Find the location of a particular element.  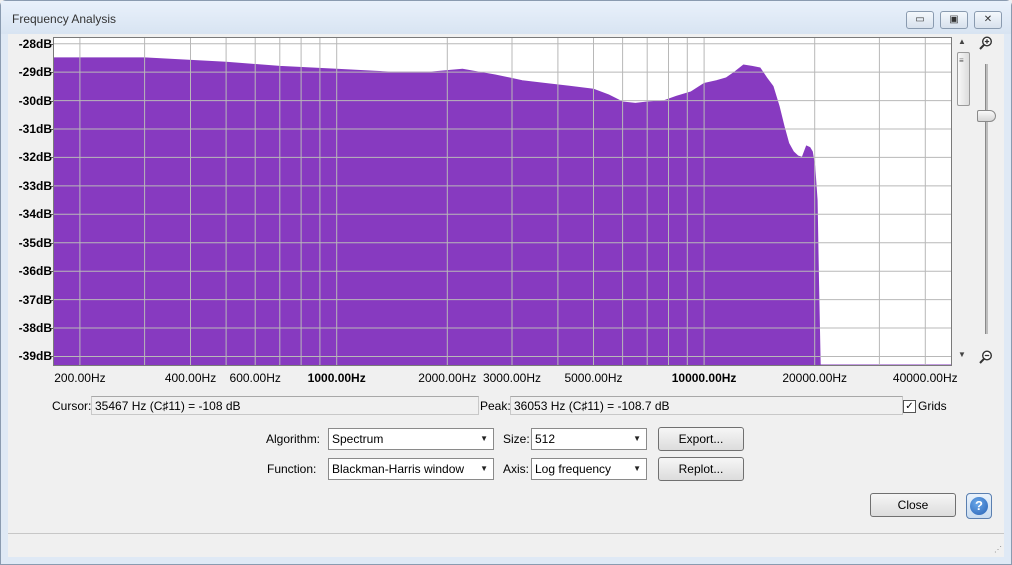

x-tick-label: 1000.00Hz is located at coordinates (336, 378).